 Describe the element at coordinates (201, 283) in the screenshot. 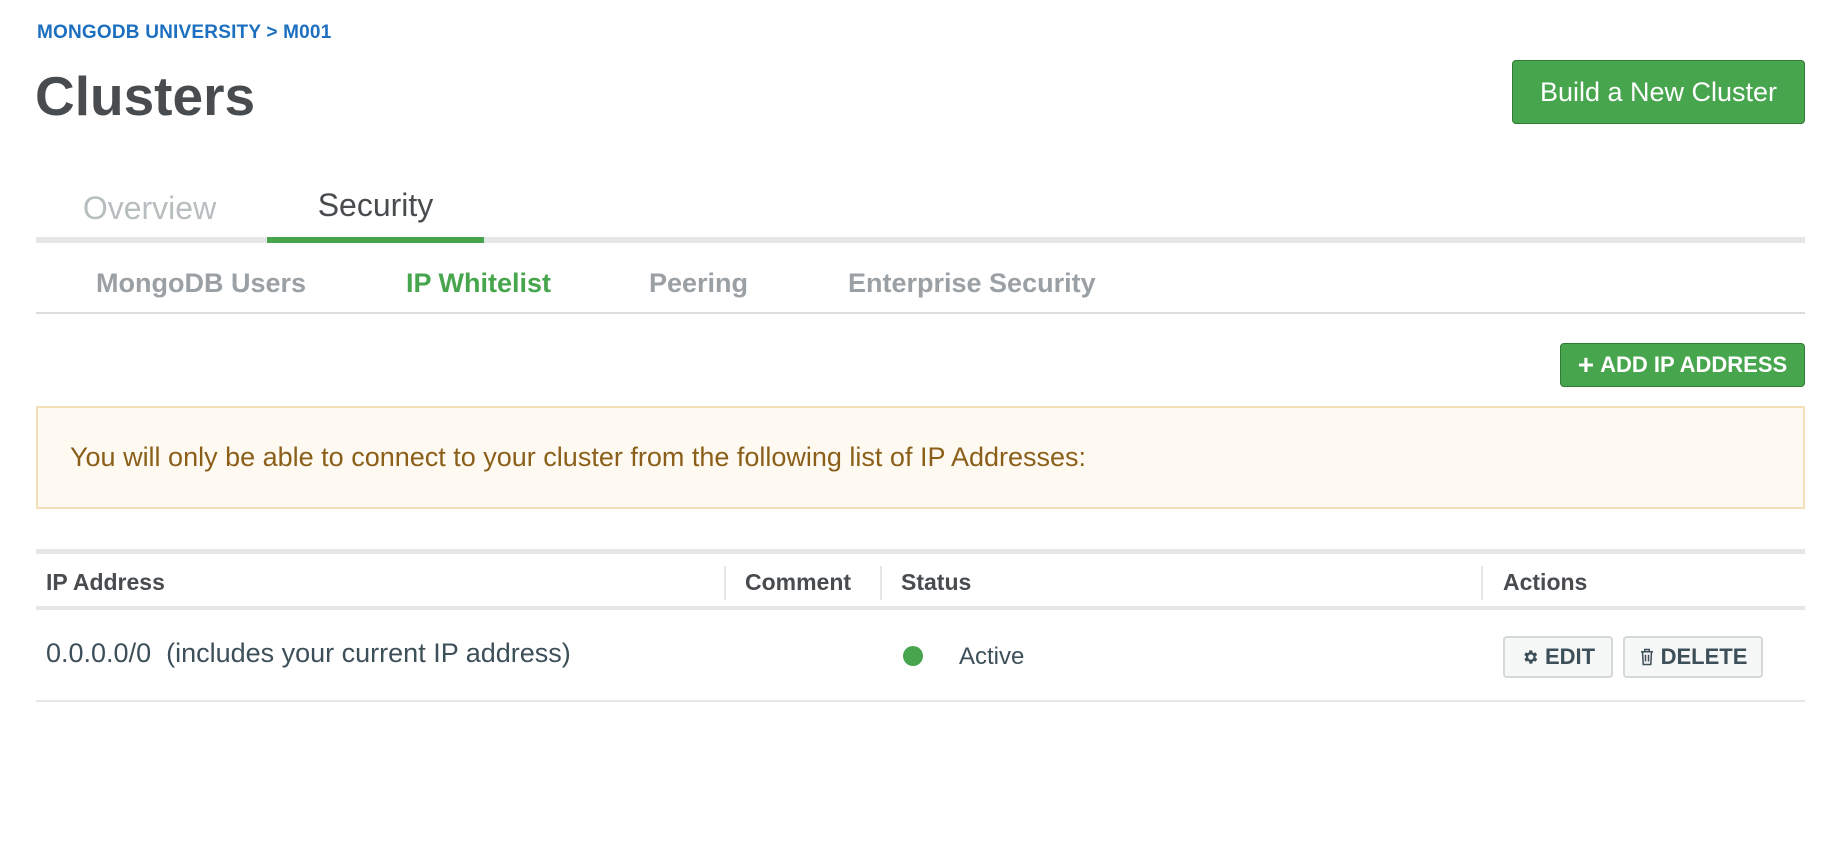

I see `subtab-mongodb-users: MongoDB Users` at that location.